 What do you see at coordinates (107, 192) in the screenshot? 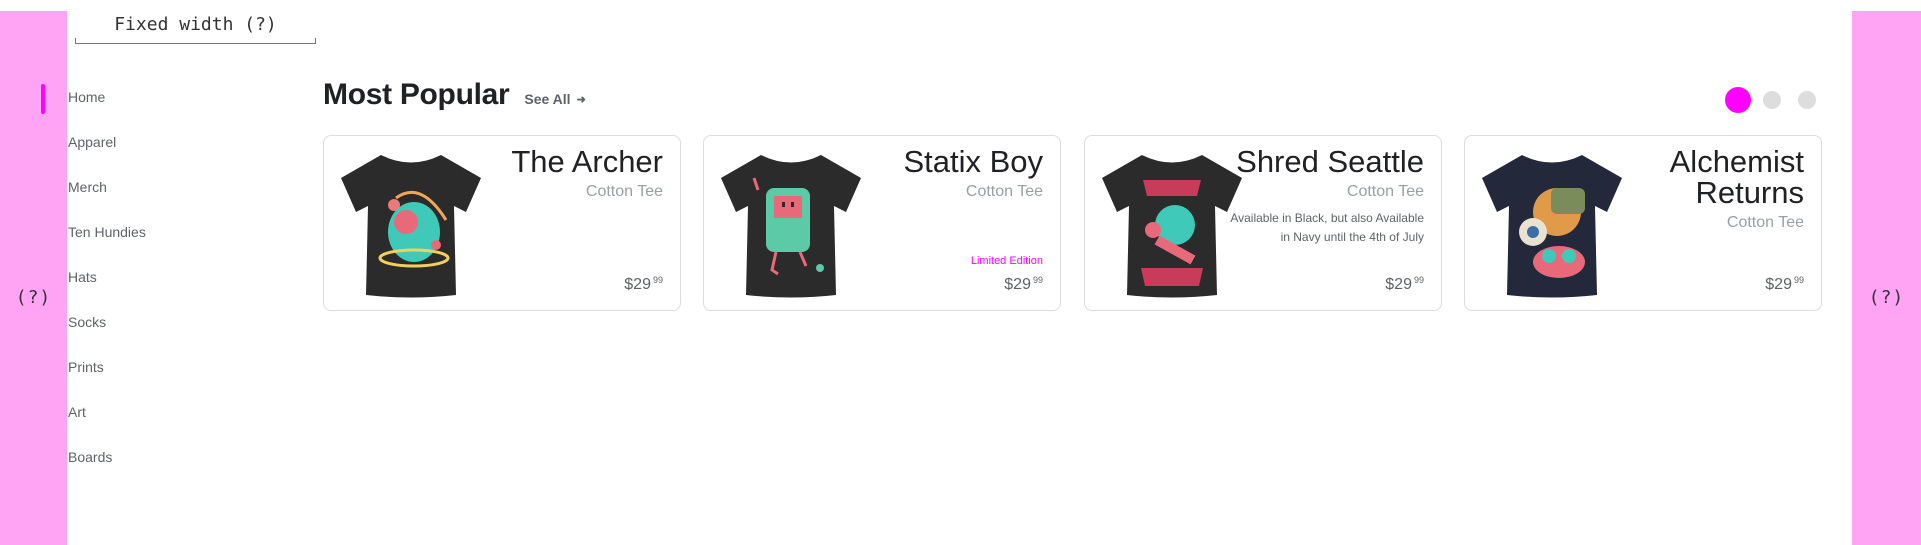
I see `sidebar-item-merch: Merch` at bounding box center [107, 192].